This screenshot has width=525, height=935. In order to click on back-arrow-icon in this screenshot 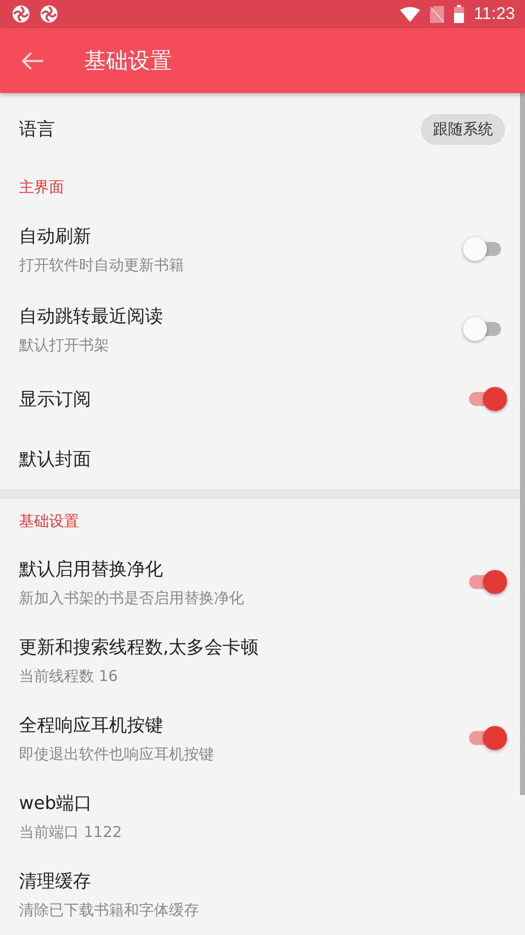, I will do `click(33, 61)`.